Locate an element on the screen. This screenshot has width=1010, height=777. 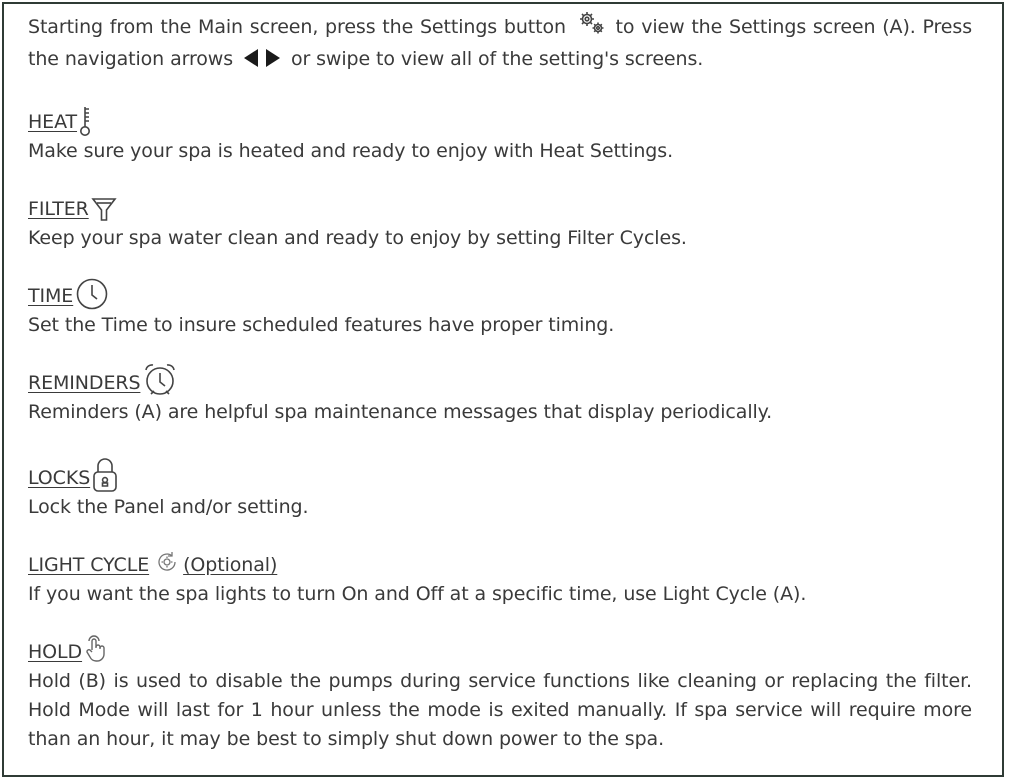
time-heading: TIME is located at coordinates (500, 282).